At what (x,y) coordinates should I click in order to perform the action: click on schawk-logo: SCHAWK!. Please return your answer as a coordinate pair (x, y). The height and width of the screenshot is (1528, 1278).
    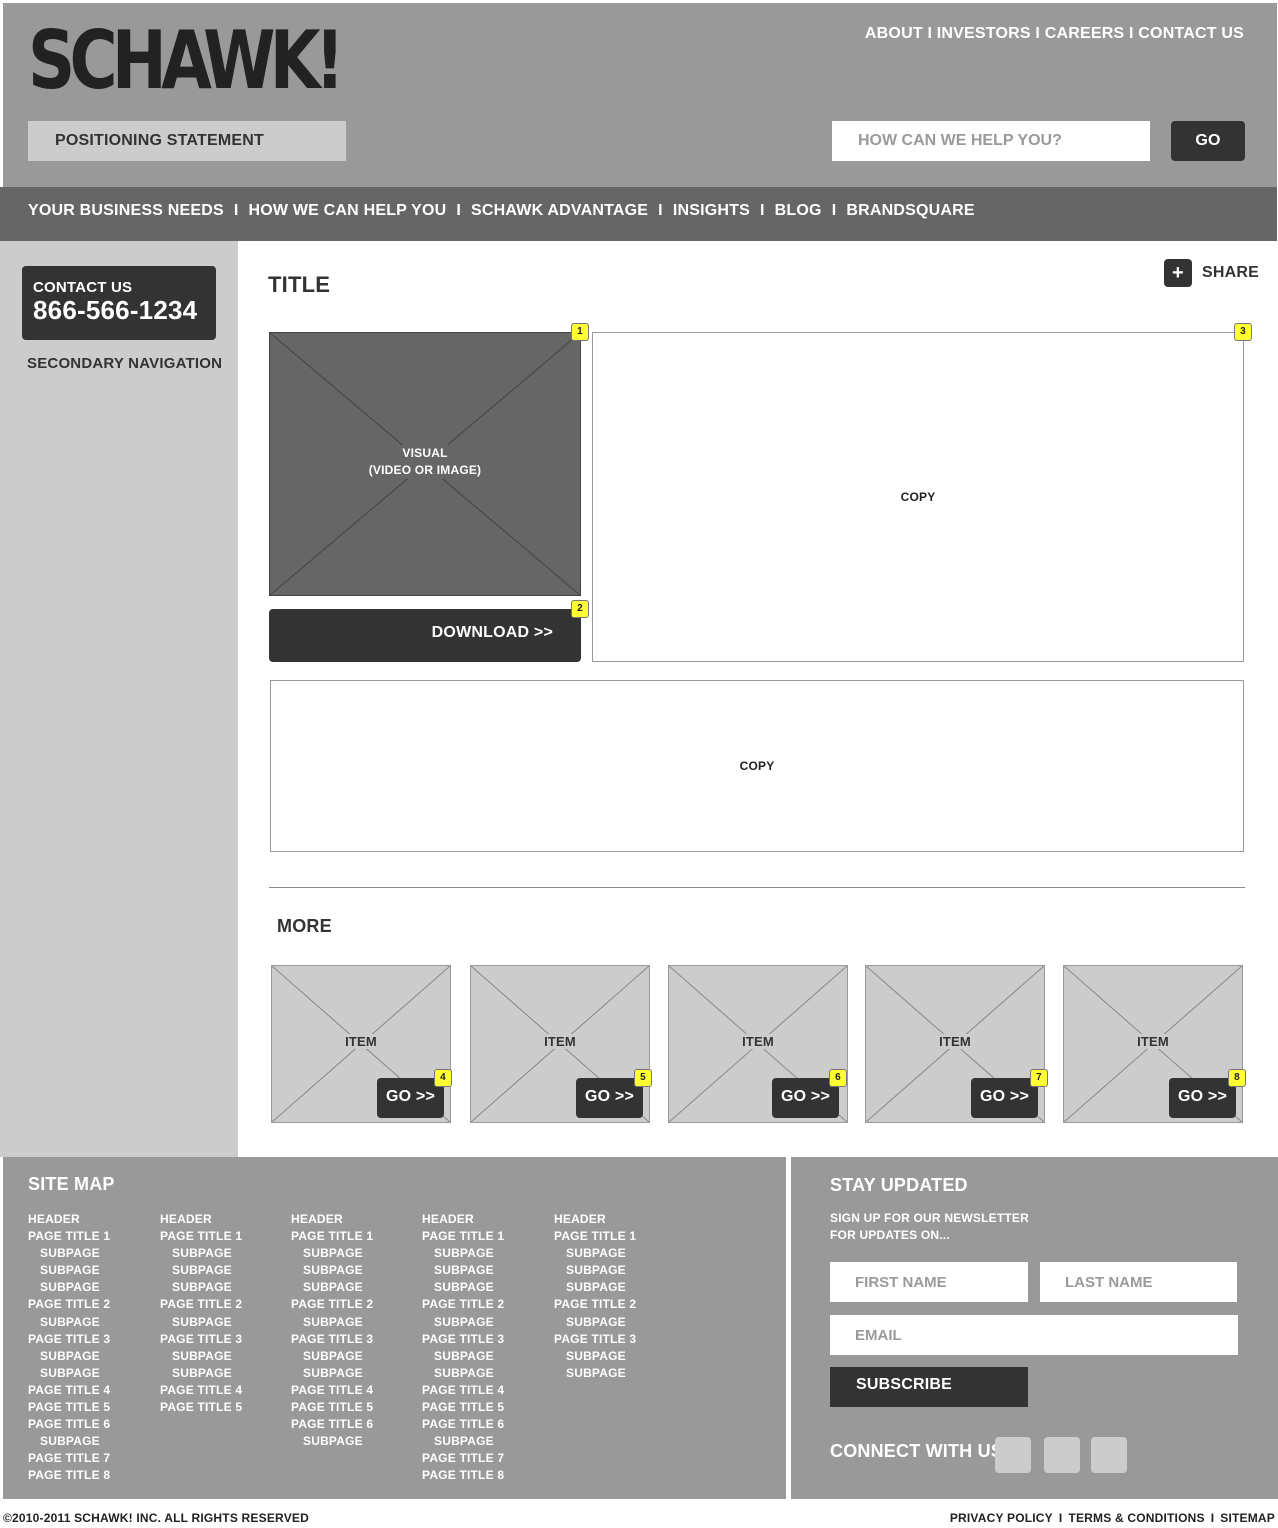
    Looking at the image, I should click on (186, 61).